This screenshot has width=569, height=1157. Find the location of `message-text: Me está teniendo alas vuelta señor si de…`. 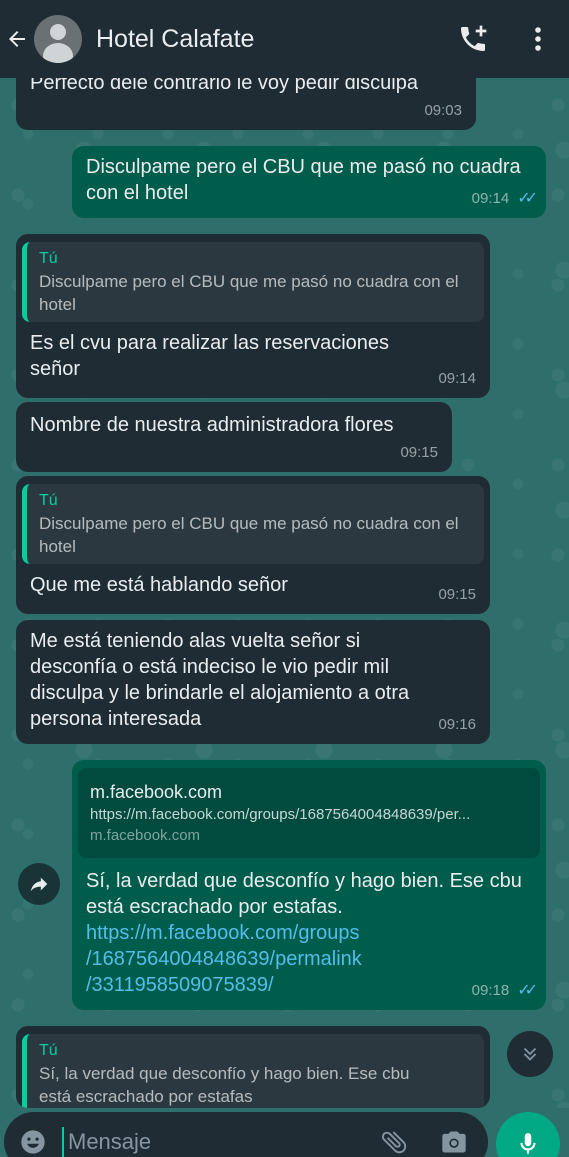

message-text: Me está teniendo alas vuelta señor si de… is located at coordinates (220, 680).